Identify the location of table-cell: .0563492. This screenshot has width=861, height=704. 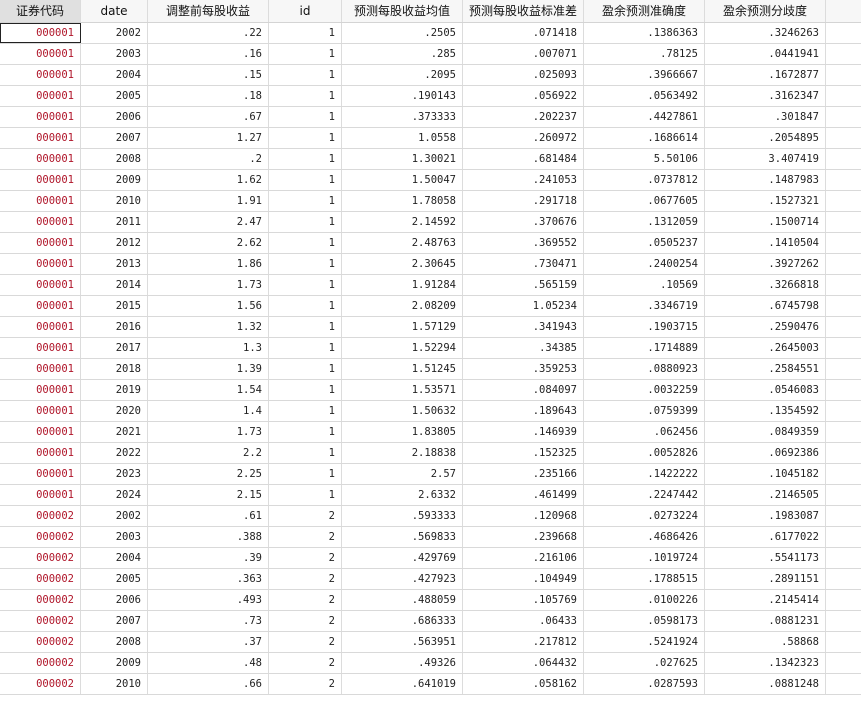
(644, 96).